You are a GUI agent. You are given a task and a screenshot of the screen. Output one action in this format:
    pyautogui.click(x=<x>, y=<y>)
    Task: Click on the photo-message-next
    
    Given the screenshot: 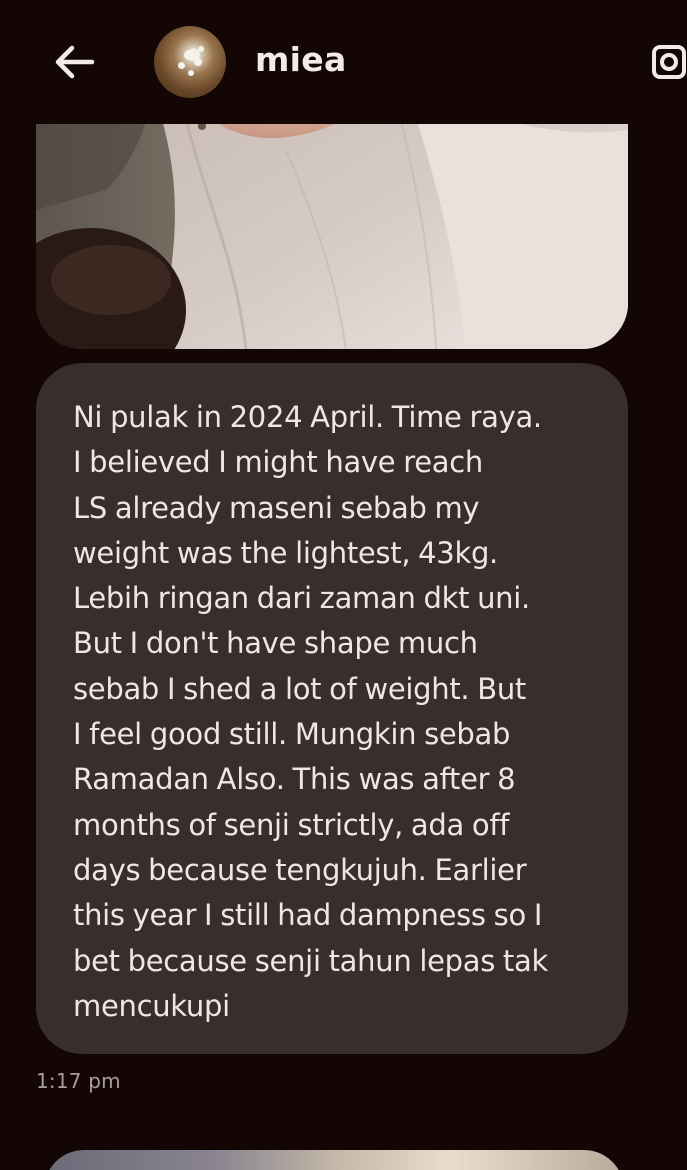 What is the action you would take?
    pyautogui.click(x=334, y=1160)
    